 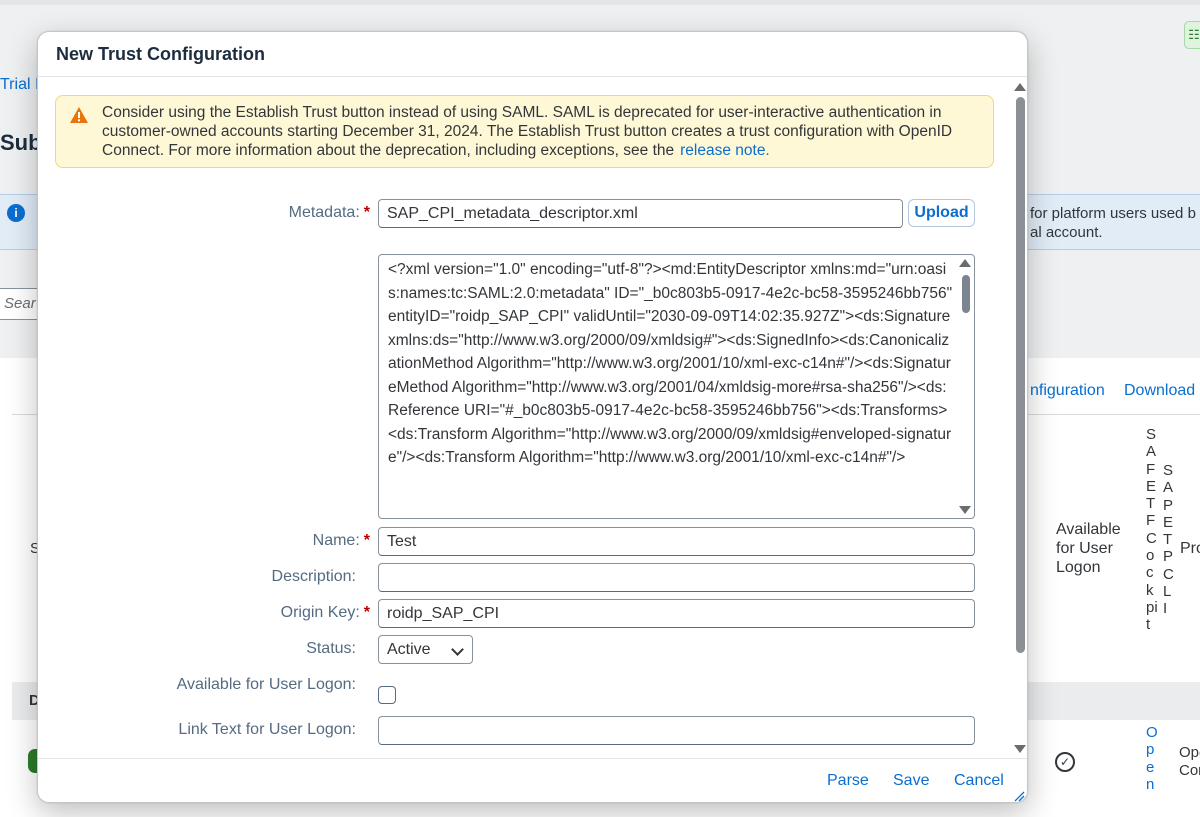 What do you see at coordinates (1113, 223) in the screenshot?
I see `info-text: for platform users used b al account.` at bounding box center [1113, 223].